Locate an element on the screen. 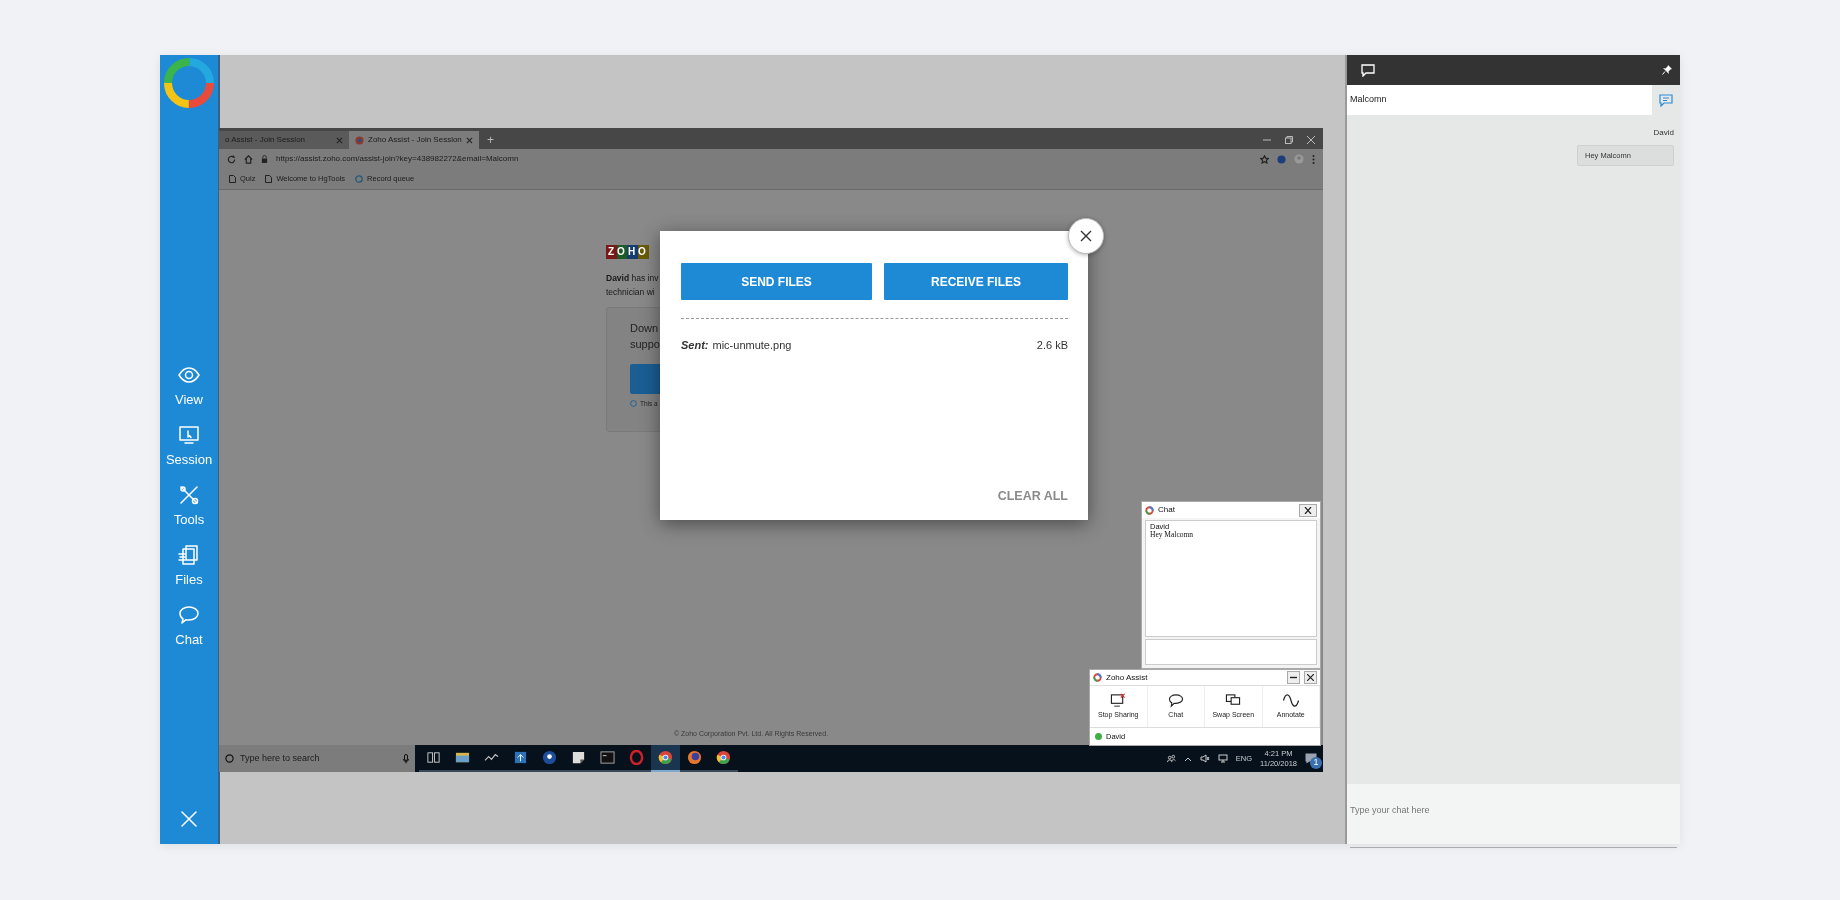  microphone-icon is located at coordinates (406, 758).